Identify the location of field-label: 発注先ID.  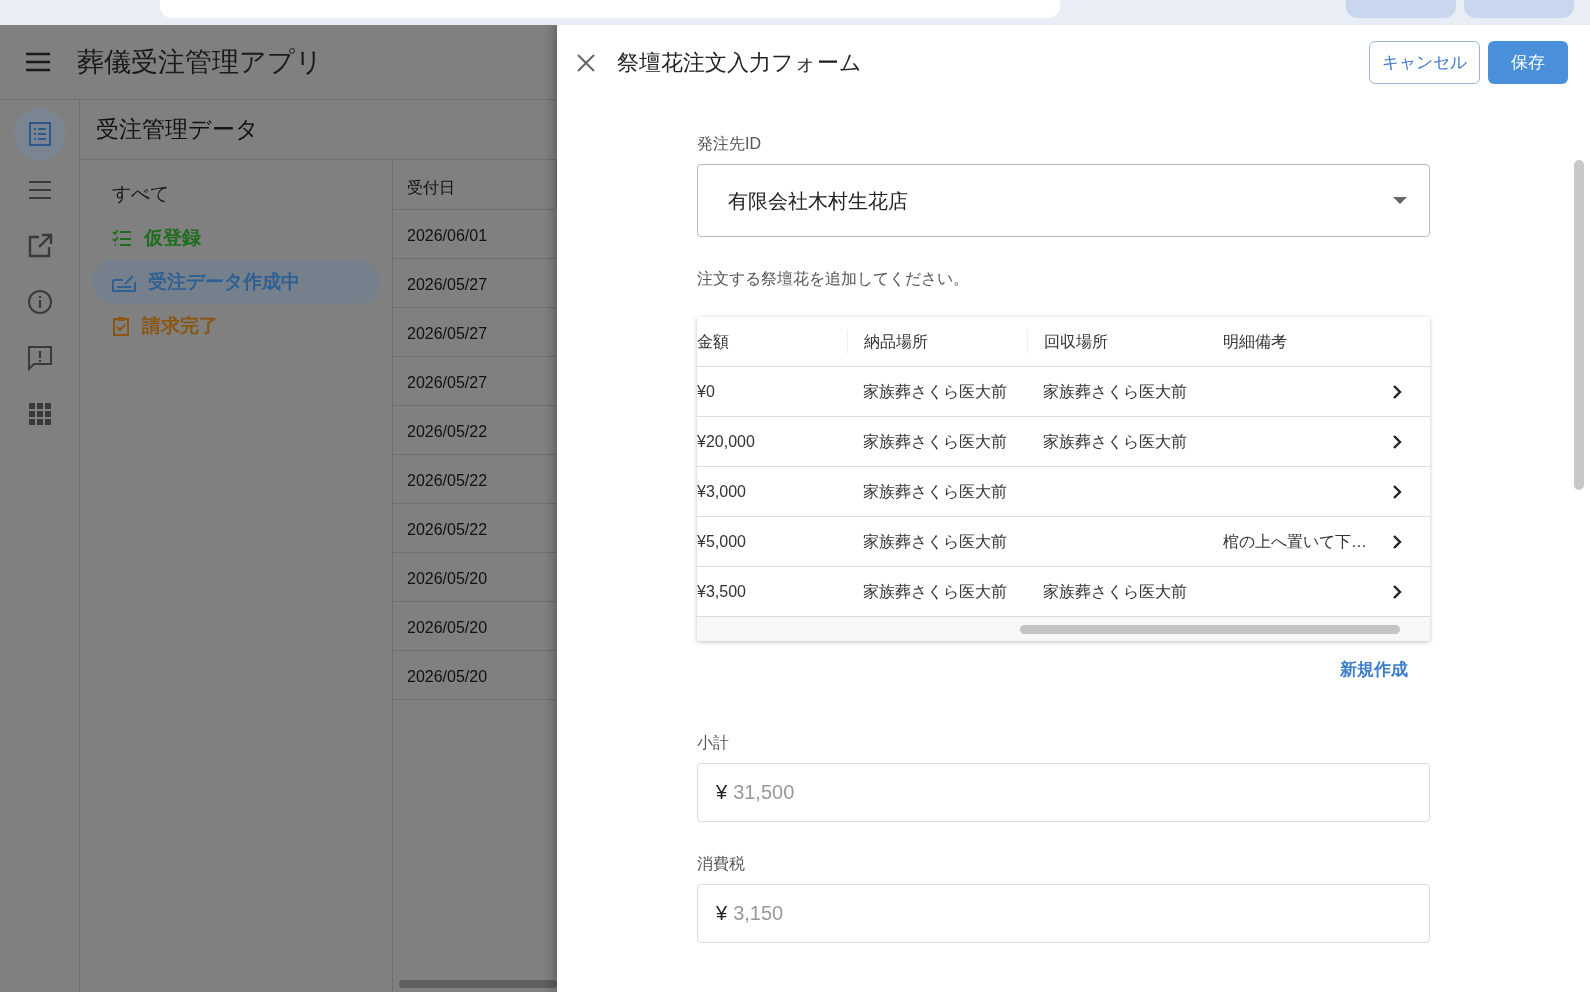
(729, 144).